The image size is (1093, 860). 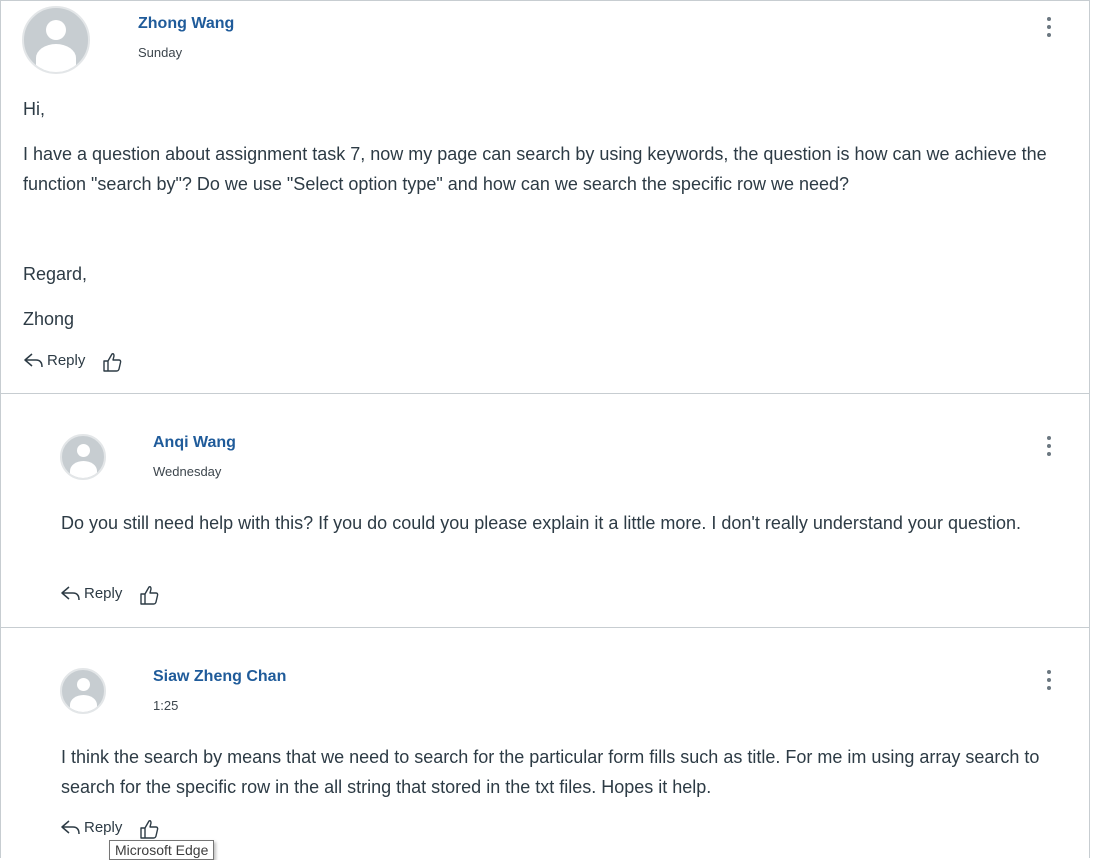 What do you see at coordinates (49, 319) in the screenshot?
I see `message-paragraph: Zhong` at bounding box center [49, 319].